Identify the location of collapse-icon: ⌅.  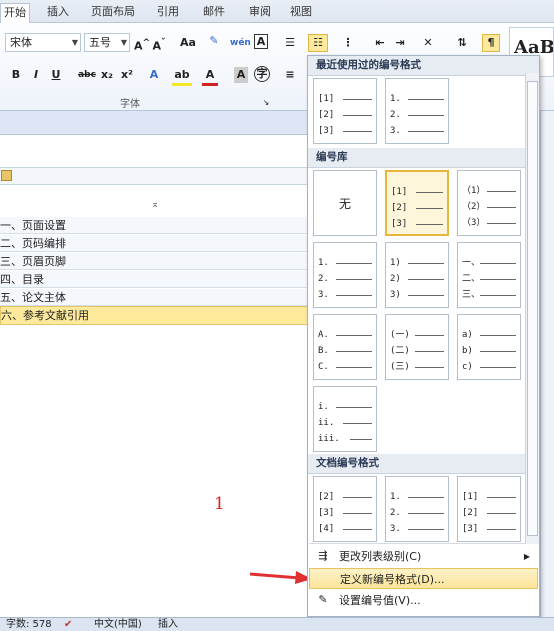
(155, 205).